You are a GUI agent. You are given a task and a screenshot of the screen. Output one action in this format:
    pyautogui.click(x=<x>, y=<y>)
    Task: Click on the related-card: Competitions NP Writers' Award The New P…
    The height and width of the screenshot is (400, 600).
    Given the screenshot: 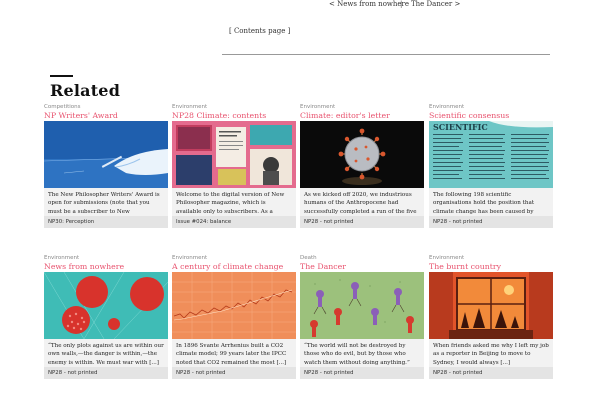 What is the action you would take?
    pyautogui.click(x=106, y=166)
    